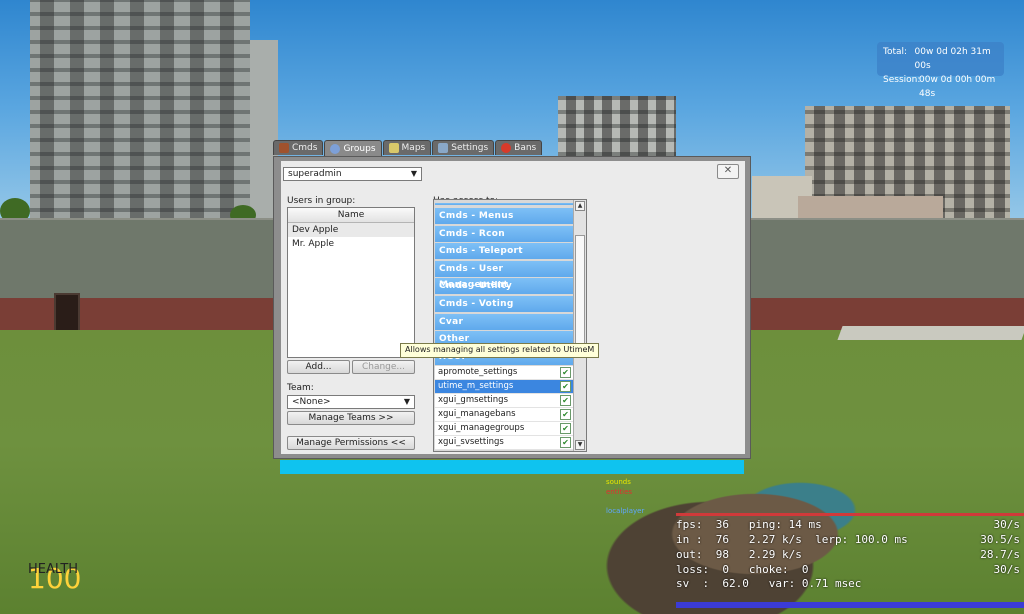 The height and width of the screenshot is (614, 1024). Describe the element at coordinates (739, 554) in the screenshot. I see `netgraph-line: out: 98 2.29 k/s` at that location.